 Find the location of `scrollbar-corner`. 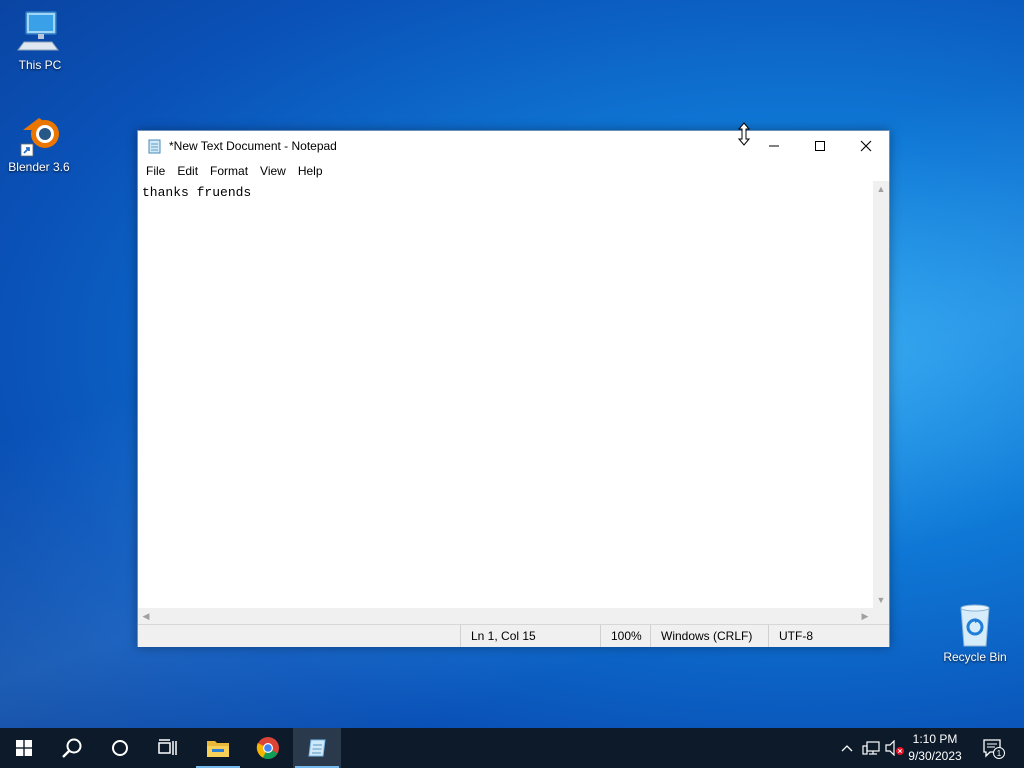

scrollbar-corner is located at coordinates (881, 616).